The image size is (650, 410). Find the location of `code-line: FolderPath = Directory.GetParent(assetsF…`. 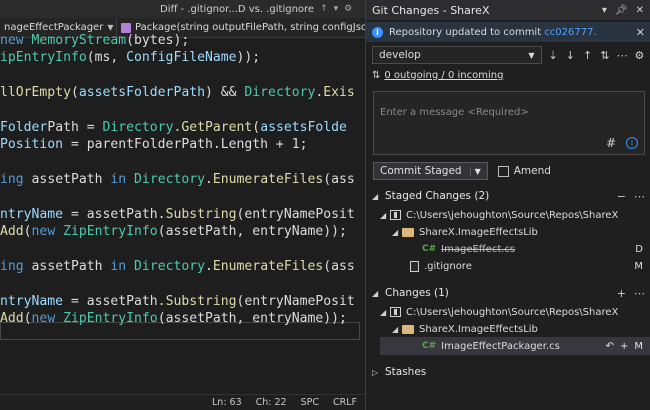

code-line: FolderPath = Directory.GetParent(assetsF… is located at coordinates (173, 127).